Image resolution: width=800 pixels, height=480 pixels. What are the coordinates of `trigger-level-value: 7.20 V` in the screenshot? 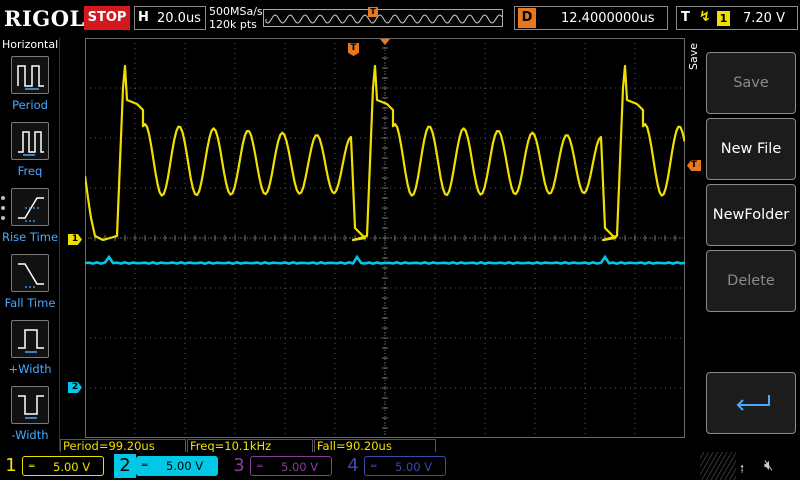 It's located at (764, 18).